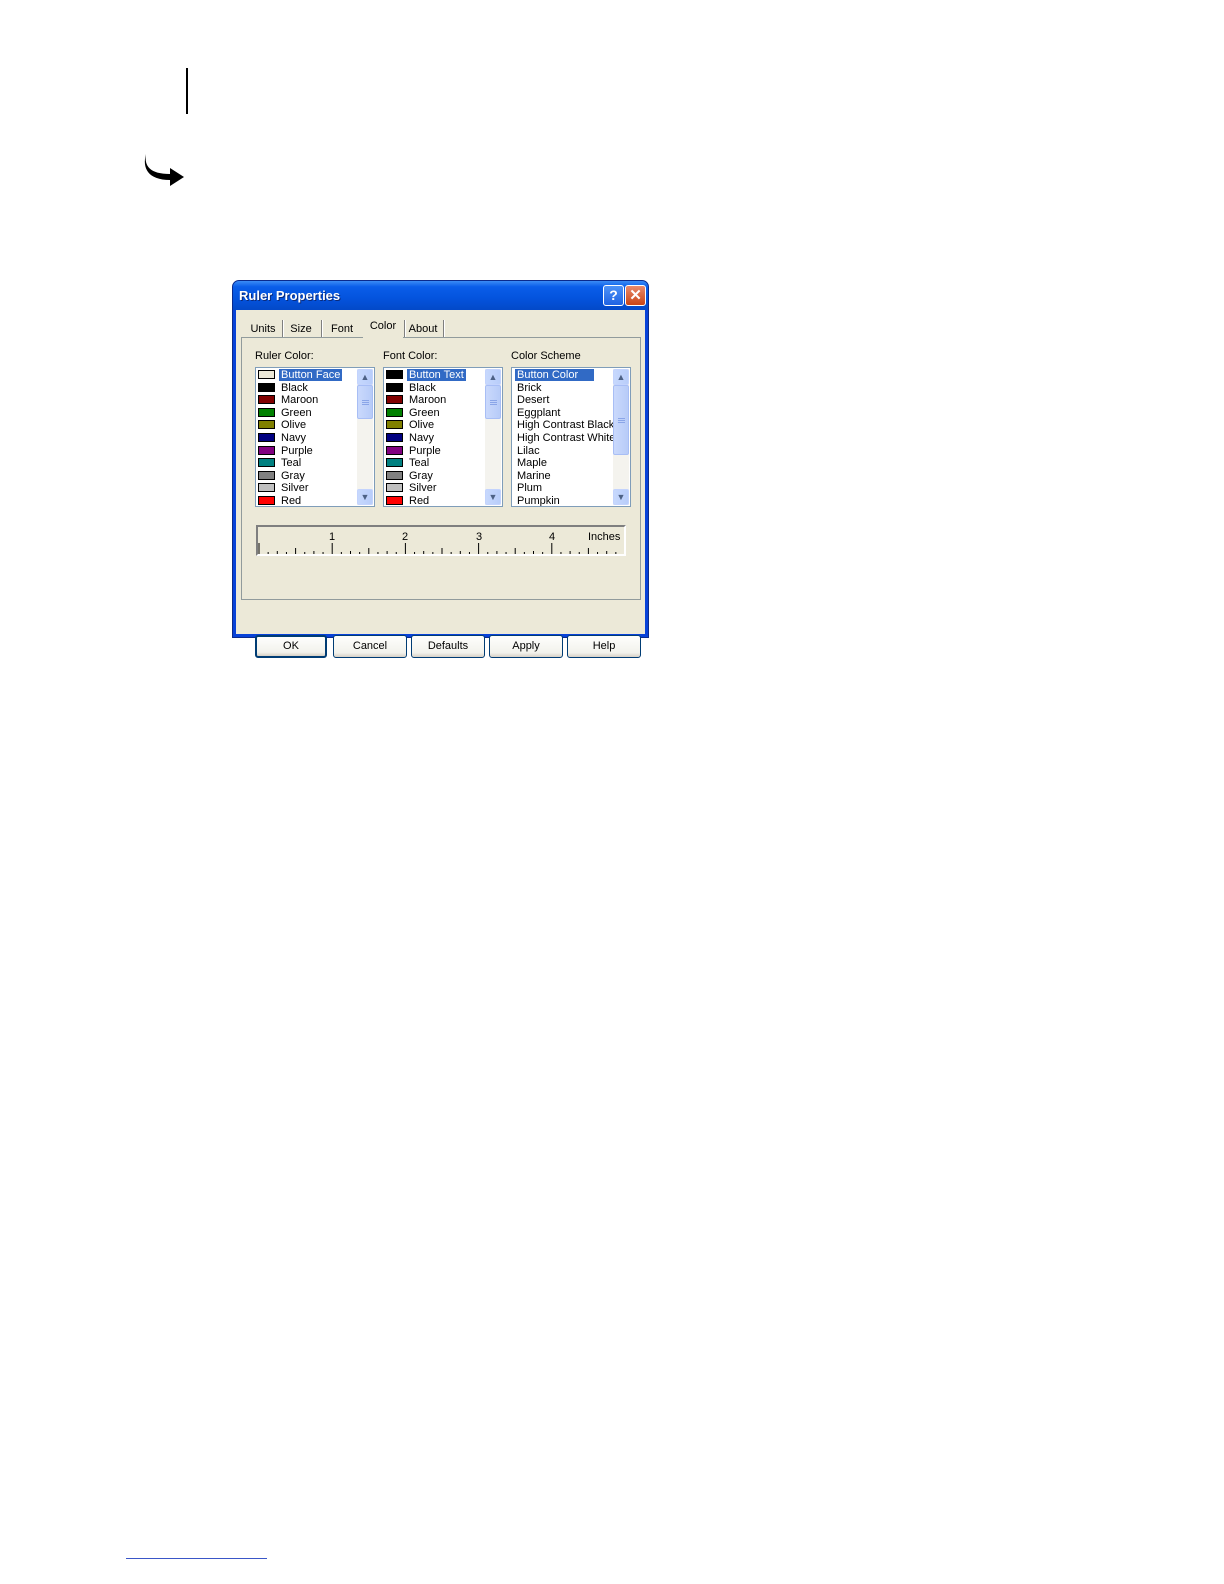  I want to click on tab-color: Color, so click(383, 327).